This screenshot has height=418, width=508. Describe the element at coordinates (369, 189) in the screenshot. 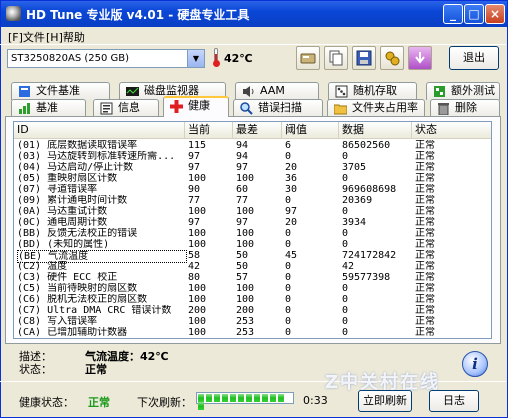

I see `cell-data: 969608698` at that location.